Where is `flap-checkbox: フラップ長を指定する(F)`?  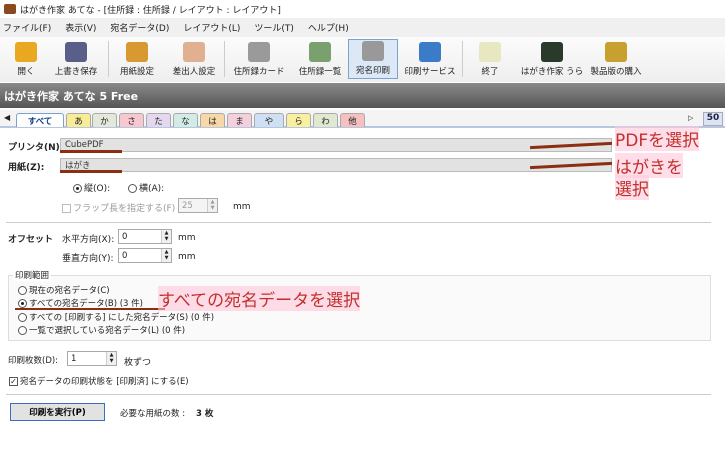
flap-checkbox: フラップ長を指定する(F) is located at coordinates (118, 207).